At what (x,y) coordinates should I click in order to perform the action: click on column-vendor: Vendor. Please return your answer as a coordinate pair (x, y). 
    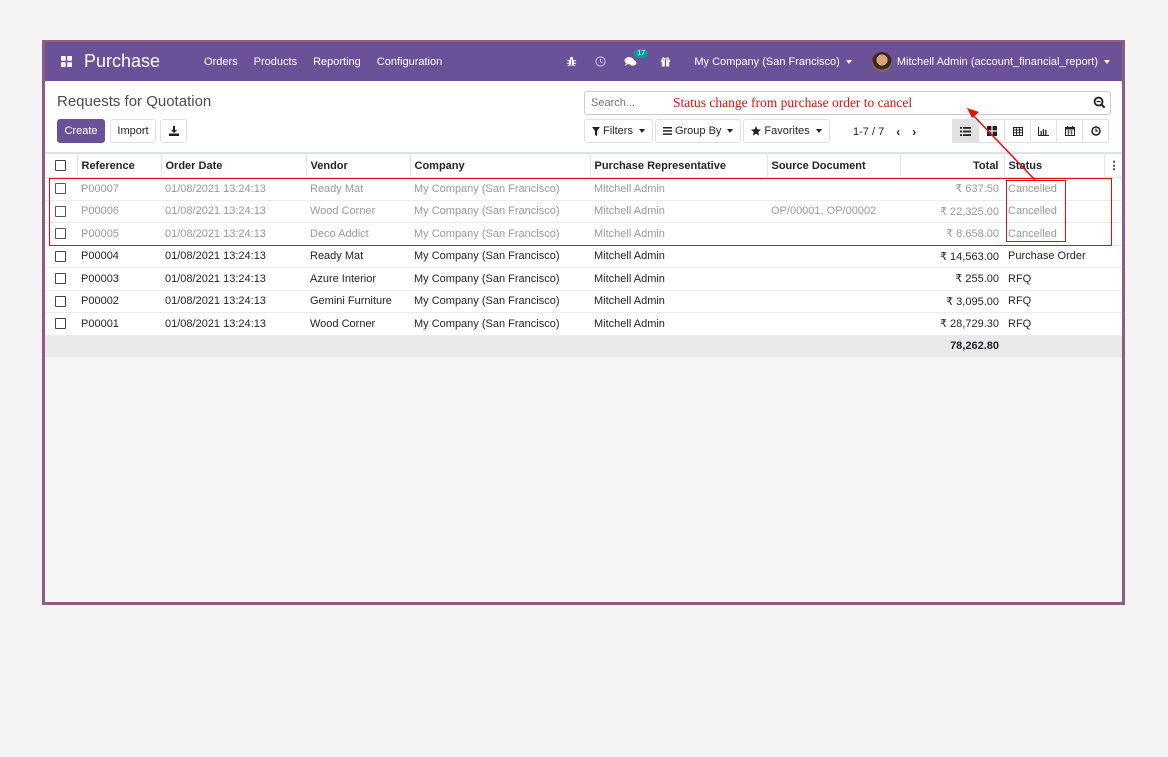
    Looking at the image, I should click on (358, 165).